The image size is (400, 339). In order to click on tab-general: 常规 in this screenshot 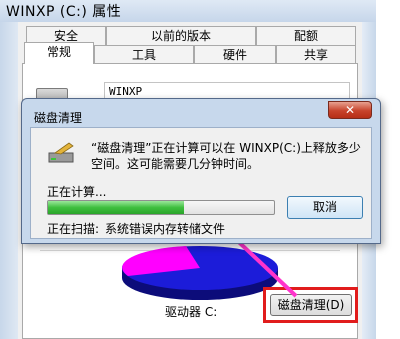, I will do `click(59, 53)`.